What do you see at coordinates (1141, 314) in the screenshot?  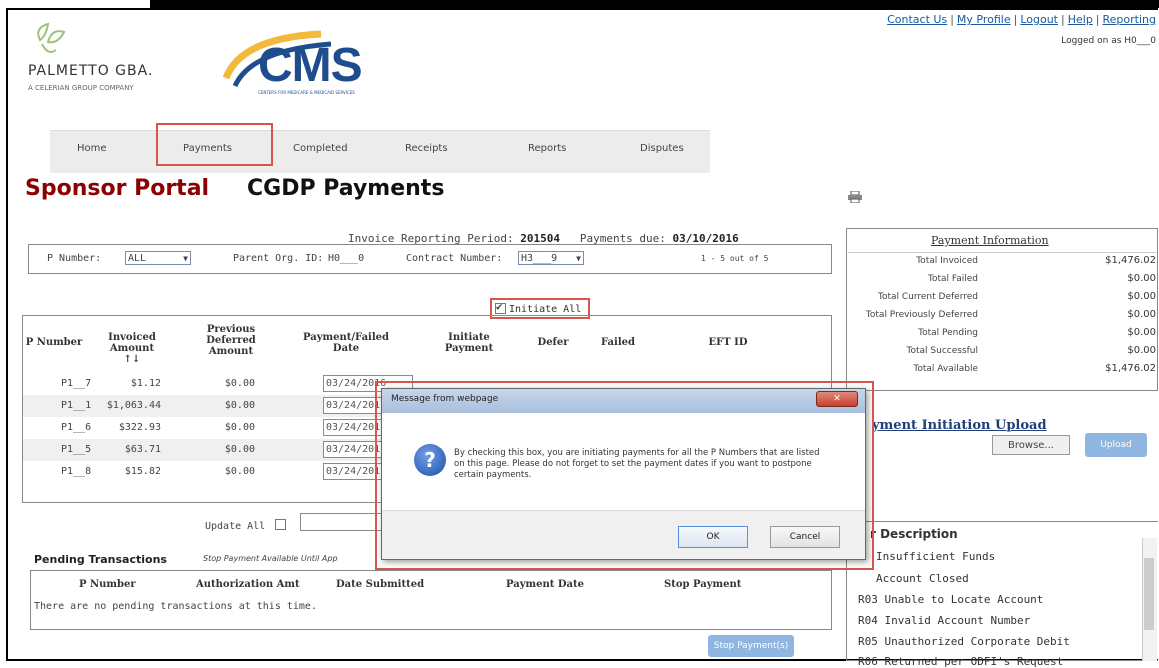 I see `total-prev-deferred-value: $0.00` at bounding box center [1141, 314].